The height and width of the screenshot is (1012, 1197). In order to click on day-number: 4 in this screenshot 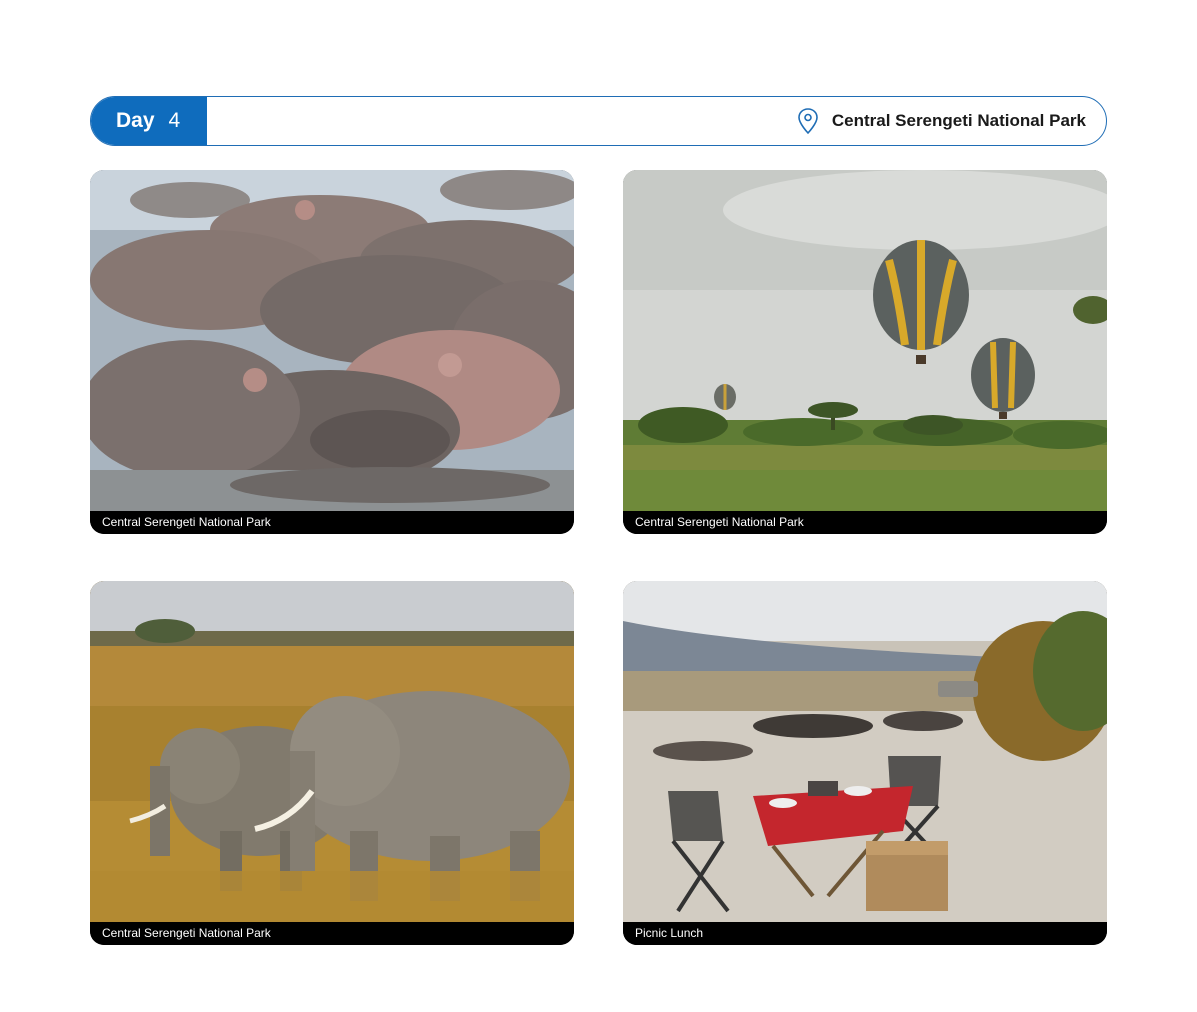, I will do `click(174, 120)`.